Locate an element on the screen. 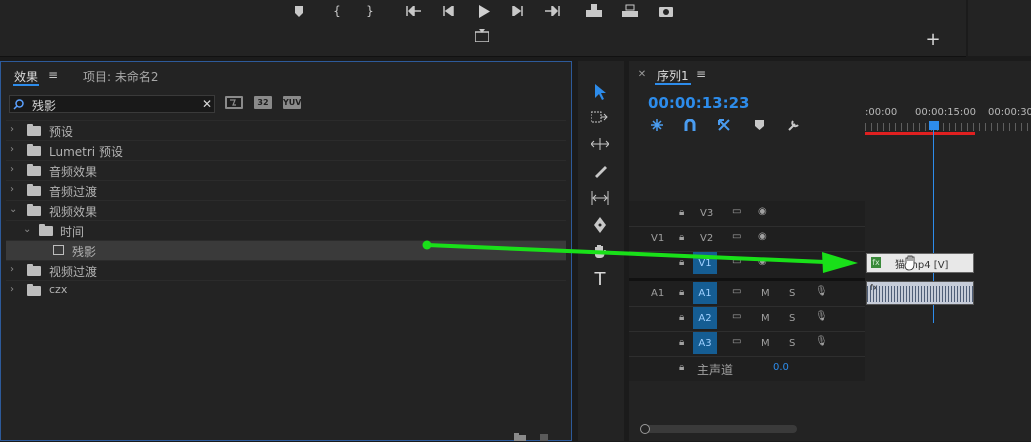 This screenshot has height=442, width=1031. hand-cursor-icon is located at coordinates (910, 263).